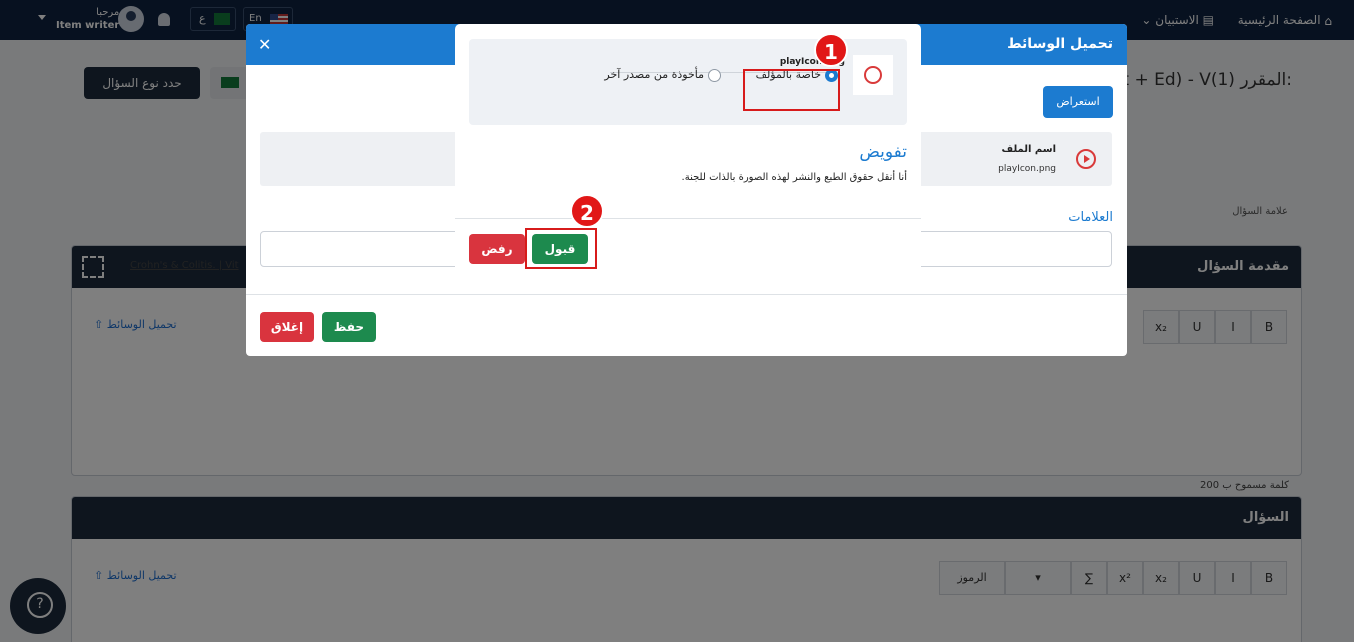 This screenshot has width=1354, height=642. I want to click on step-badge: 2, so click(587, 211).